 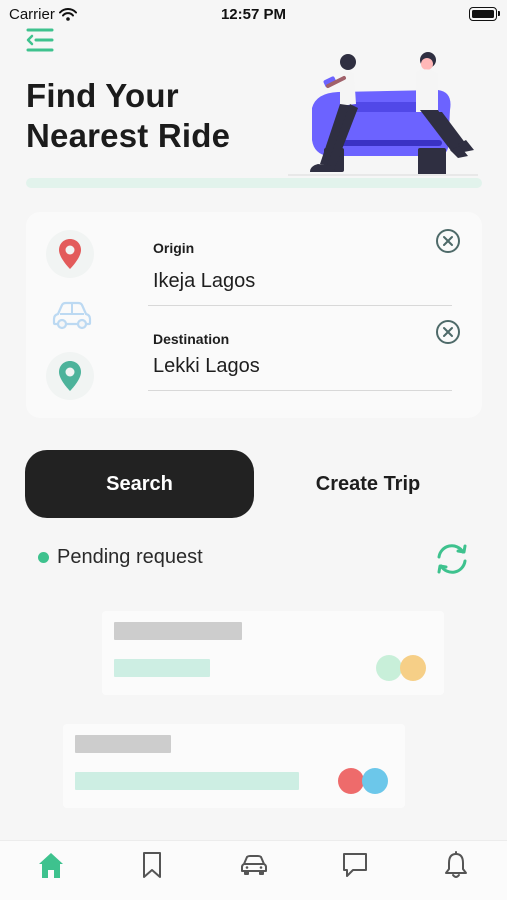 What do you see at coordinates (174, 248) in the screenshot?
I see `origin-label: Origin` at bounding box center [174, 248].